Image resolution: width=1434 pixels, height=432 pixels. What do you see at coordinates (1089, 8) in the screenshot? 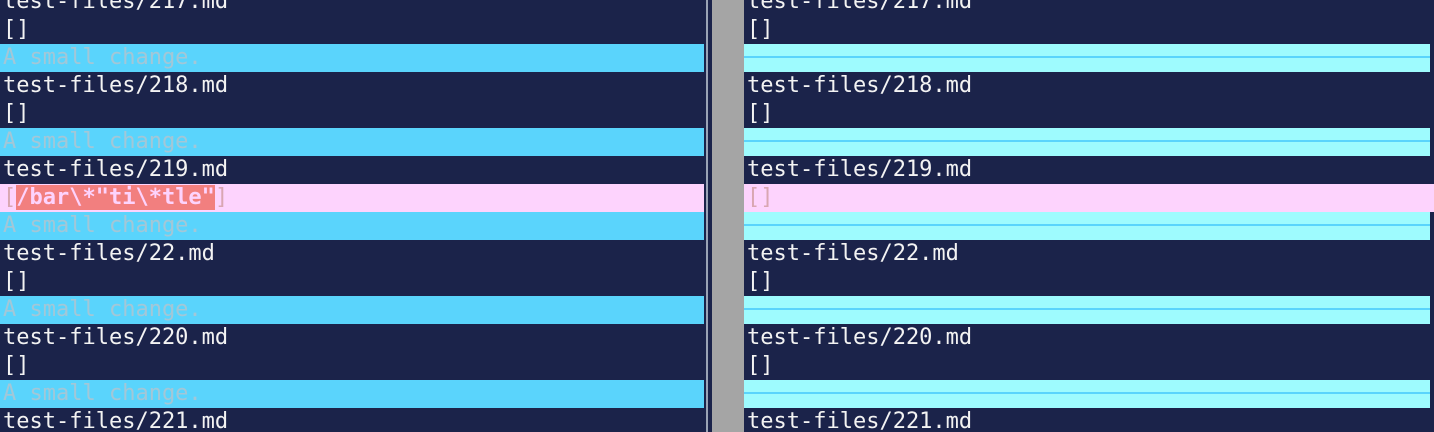
I see `right-diff-line: test-files/217.md` at bounding box center [1089, 8].